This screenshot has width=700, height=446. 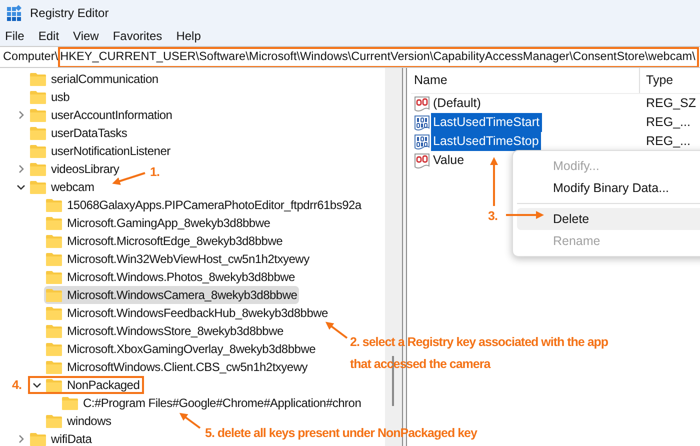 I want to click on tree-item: Microsoft.GamingApp_8wekyb3d8bbwe, so click(x=158, y=223).